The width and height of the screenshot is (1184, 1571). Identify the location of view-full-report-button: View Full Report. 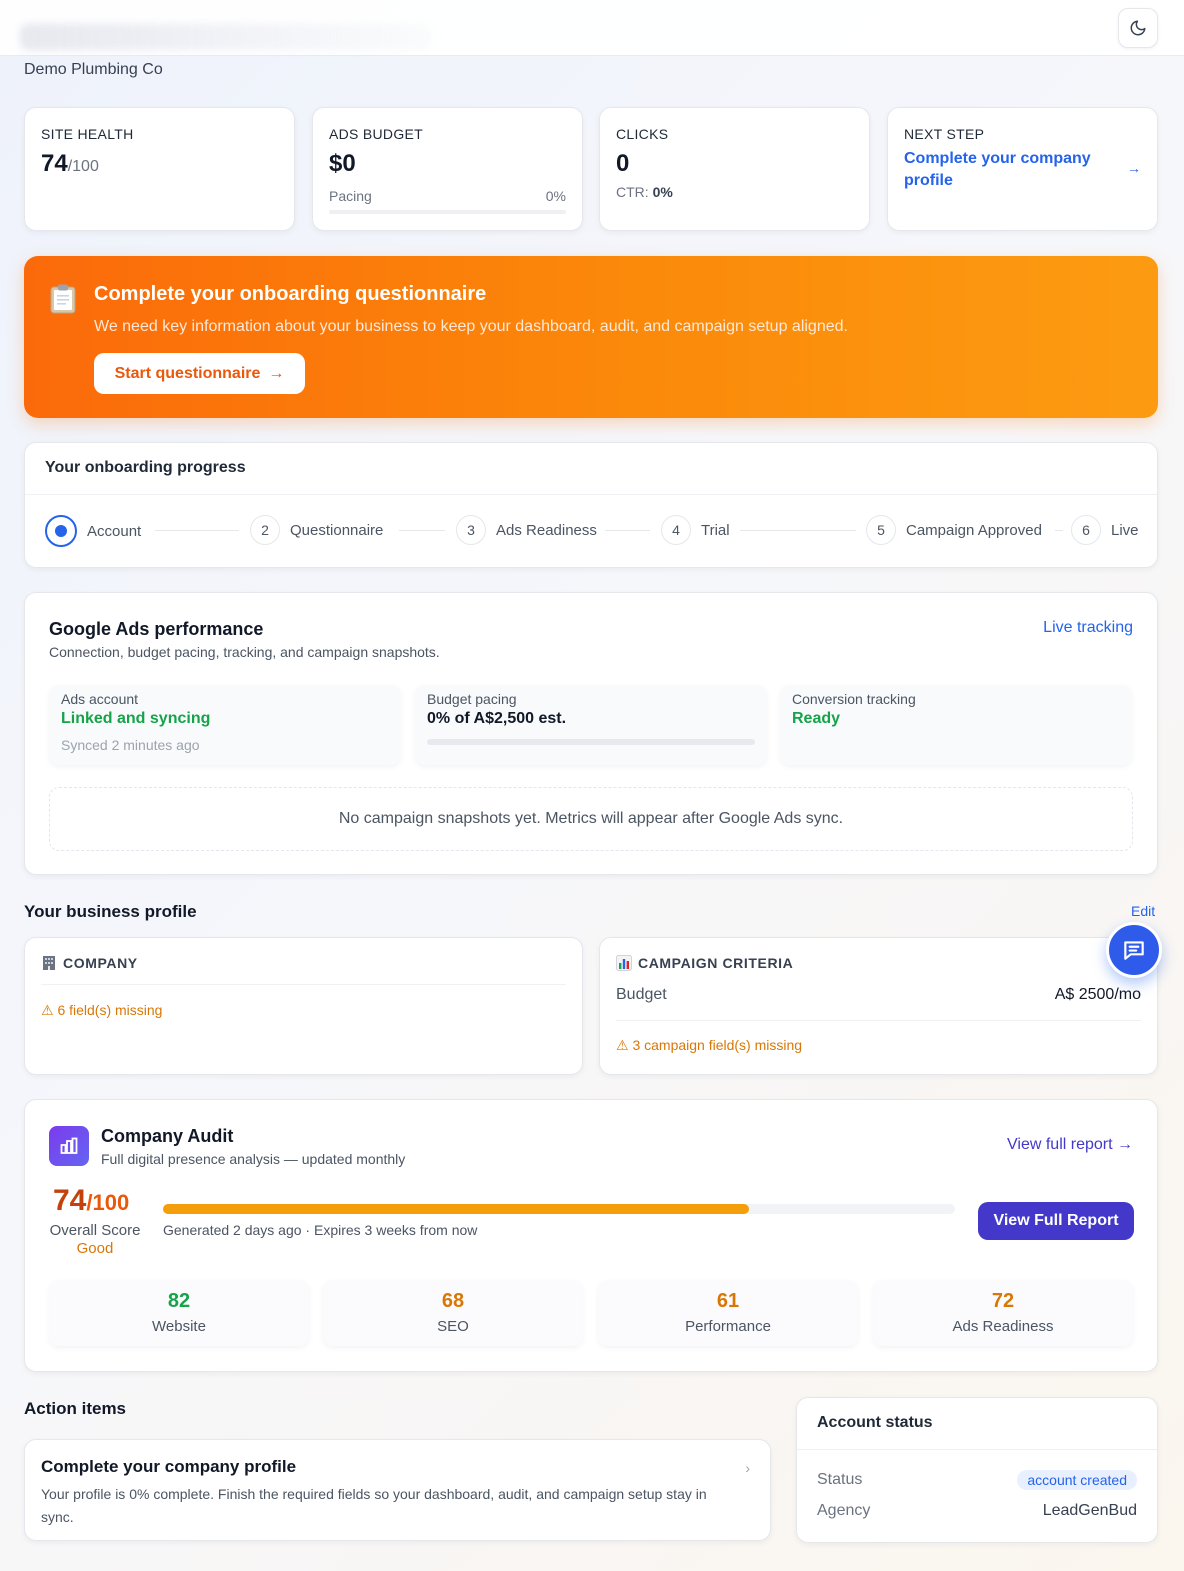
(1056, 1221).